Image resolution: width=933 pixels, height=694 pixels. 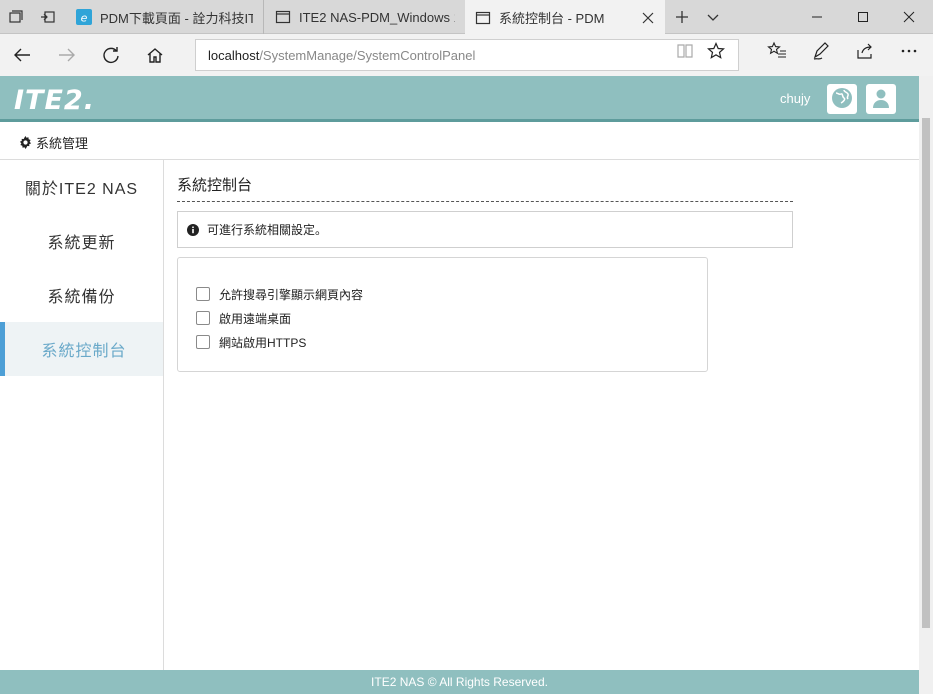 I want to click on sidebar-item-label: 系統控制台, so click(x=84, y=351).